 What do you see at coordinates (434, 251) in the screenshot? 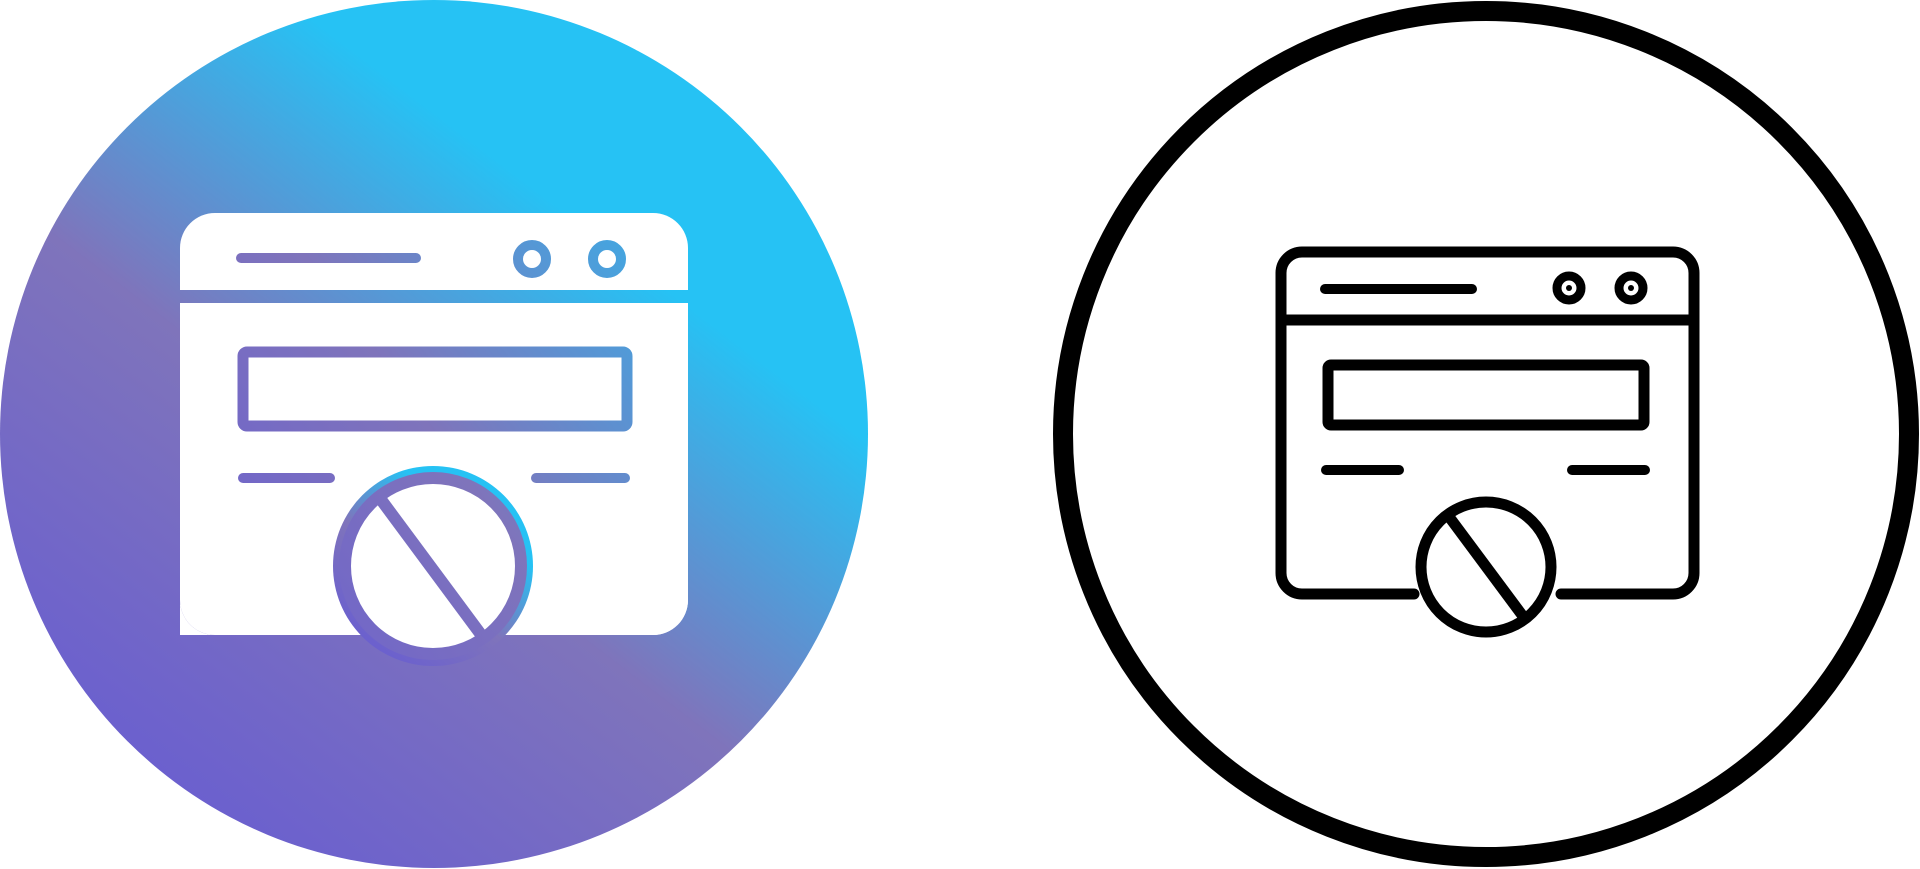
I see `browser-titlebar` at bounding box center [434, 251].